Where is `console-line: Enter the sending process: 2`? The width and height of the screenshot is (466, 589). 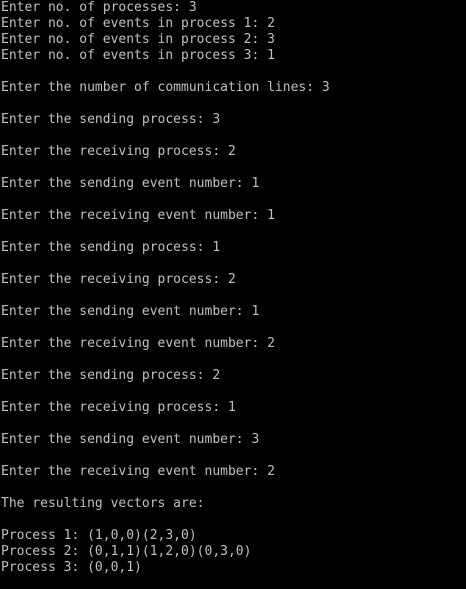
console-line: Enter the sending process: 2 is located at coordinates (111, 375).